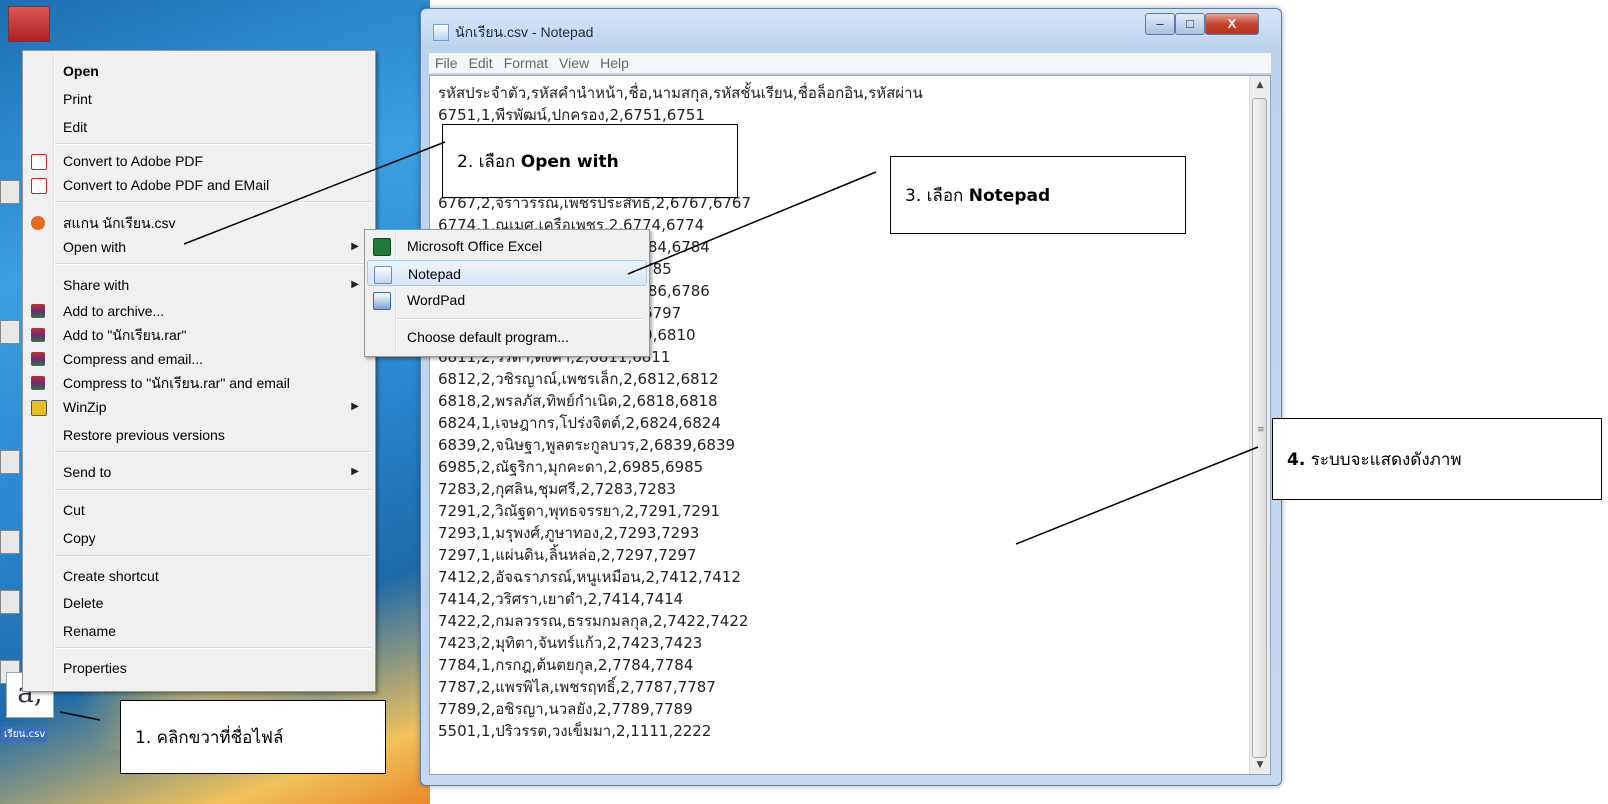 The width and height of the screenshot is (1608, 804). I want to click on menu-item-open: Open, so click(199, 71).